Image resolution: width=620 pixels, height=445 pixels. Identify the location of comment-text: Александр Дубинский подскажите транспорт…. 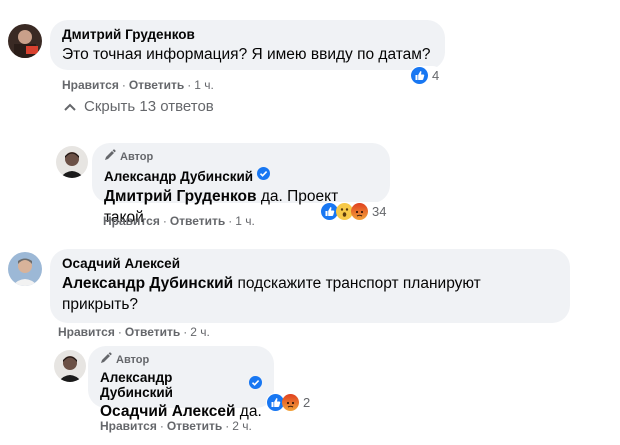
(310, 283).